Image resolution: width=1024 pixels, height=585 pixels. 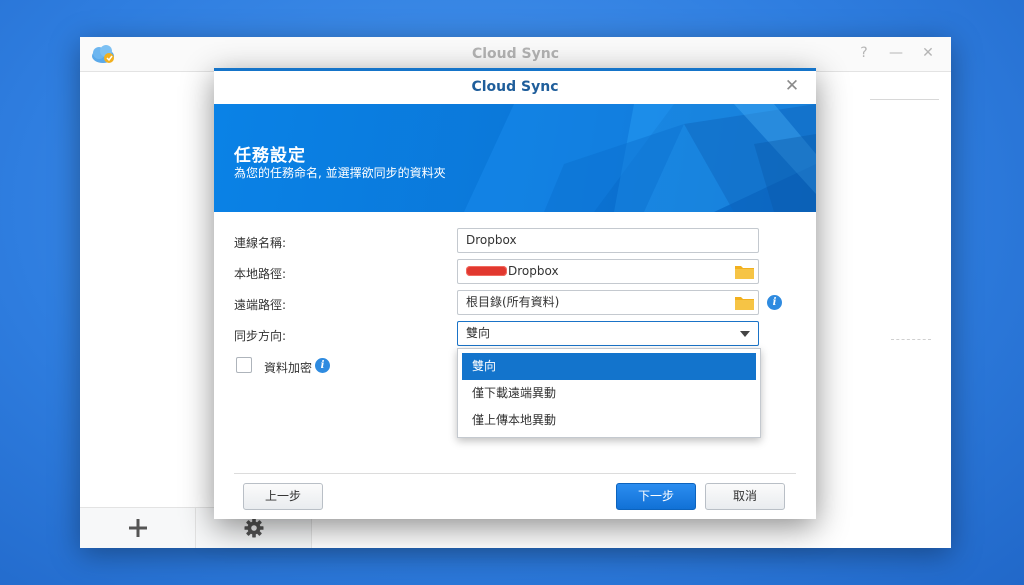 I want to click on connection-name-input: Dropbox, so click(x=608, y=240).